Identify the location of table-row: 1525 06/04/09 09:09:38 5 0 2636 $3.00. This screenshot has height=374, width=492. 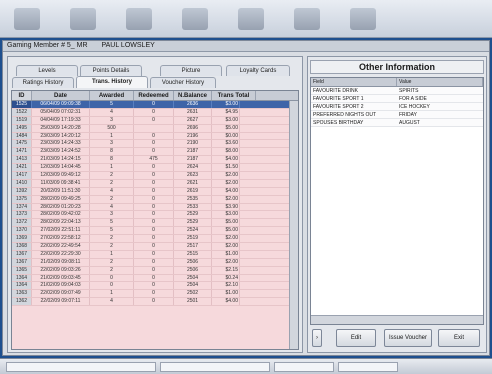
(155, 105).